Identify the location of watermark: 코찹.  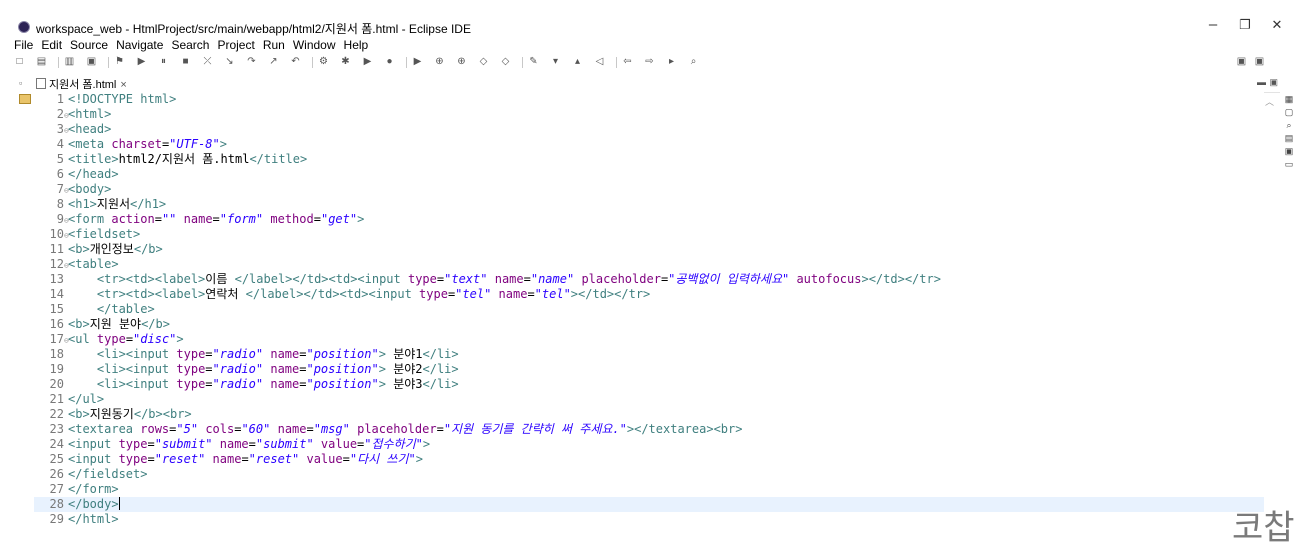
(1263, 528).